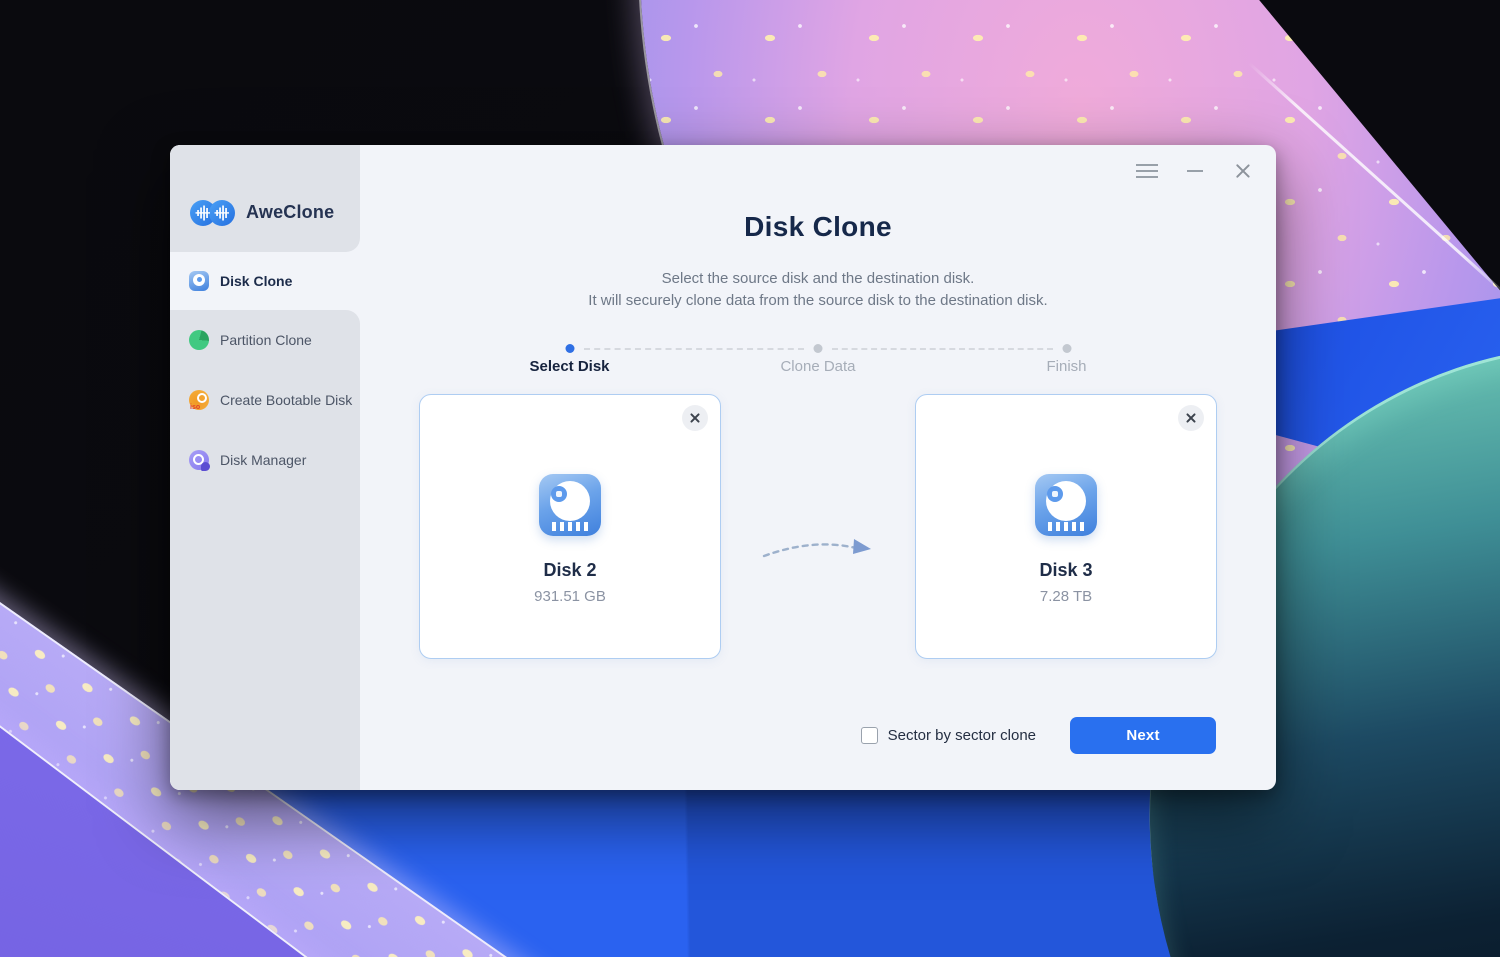  Describe the element at coordinates (570, 596) in the screenshot. I see `source-disk-capacity: 931.51 GB` at that location.